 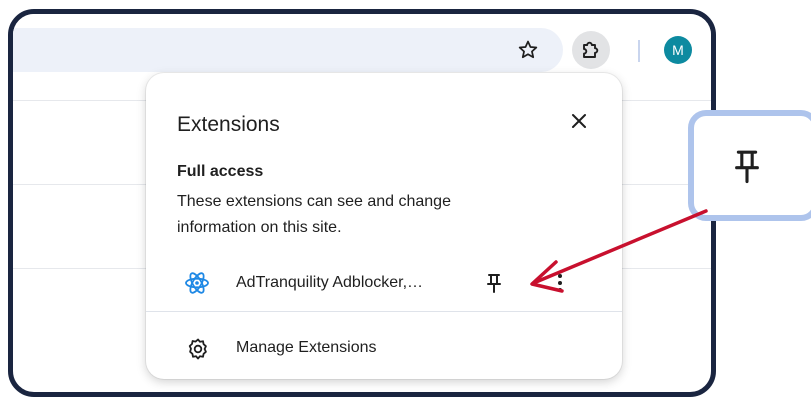 I want to click on close-icon, so click(x=579, y=121).